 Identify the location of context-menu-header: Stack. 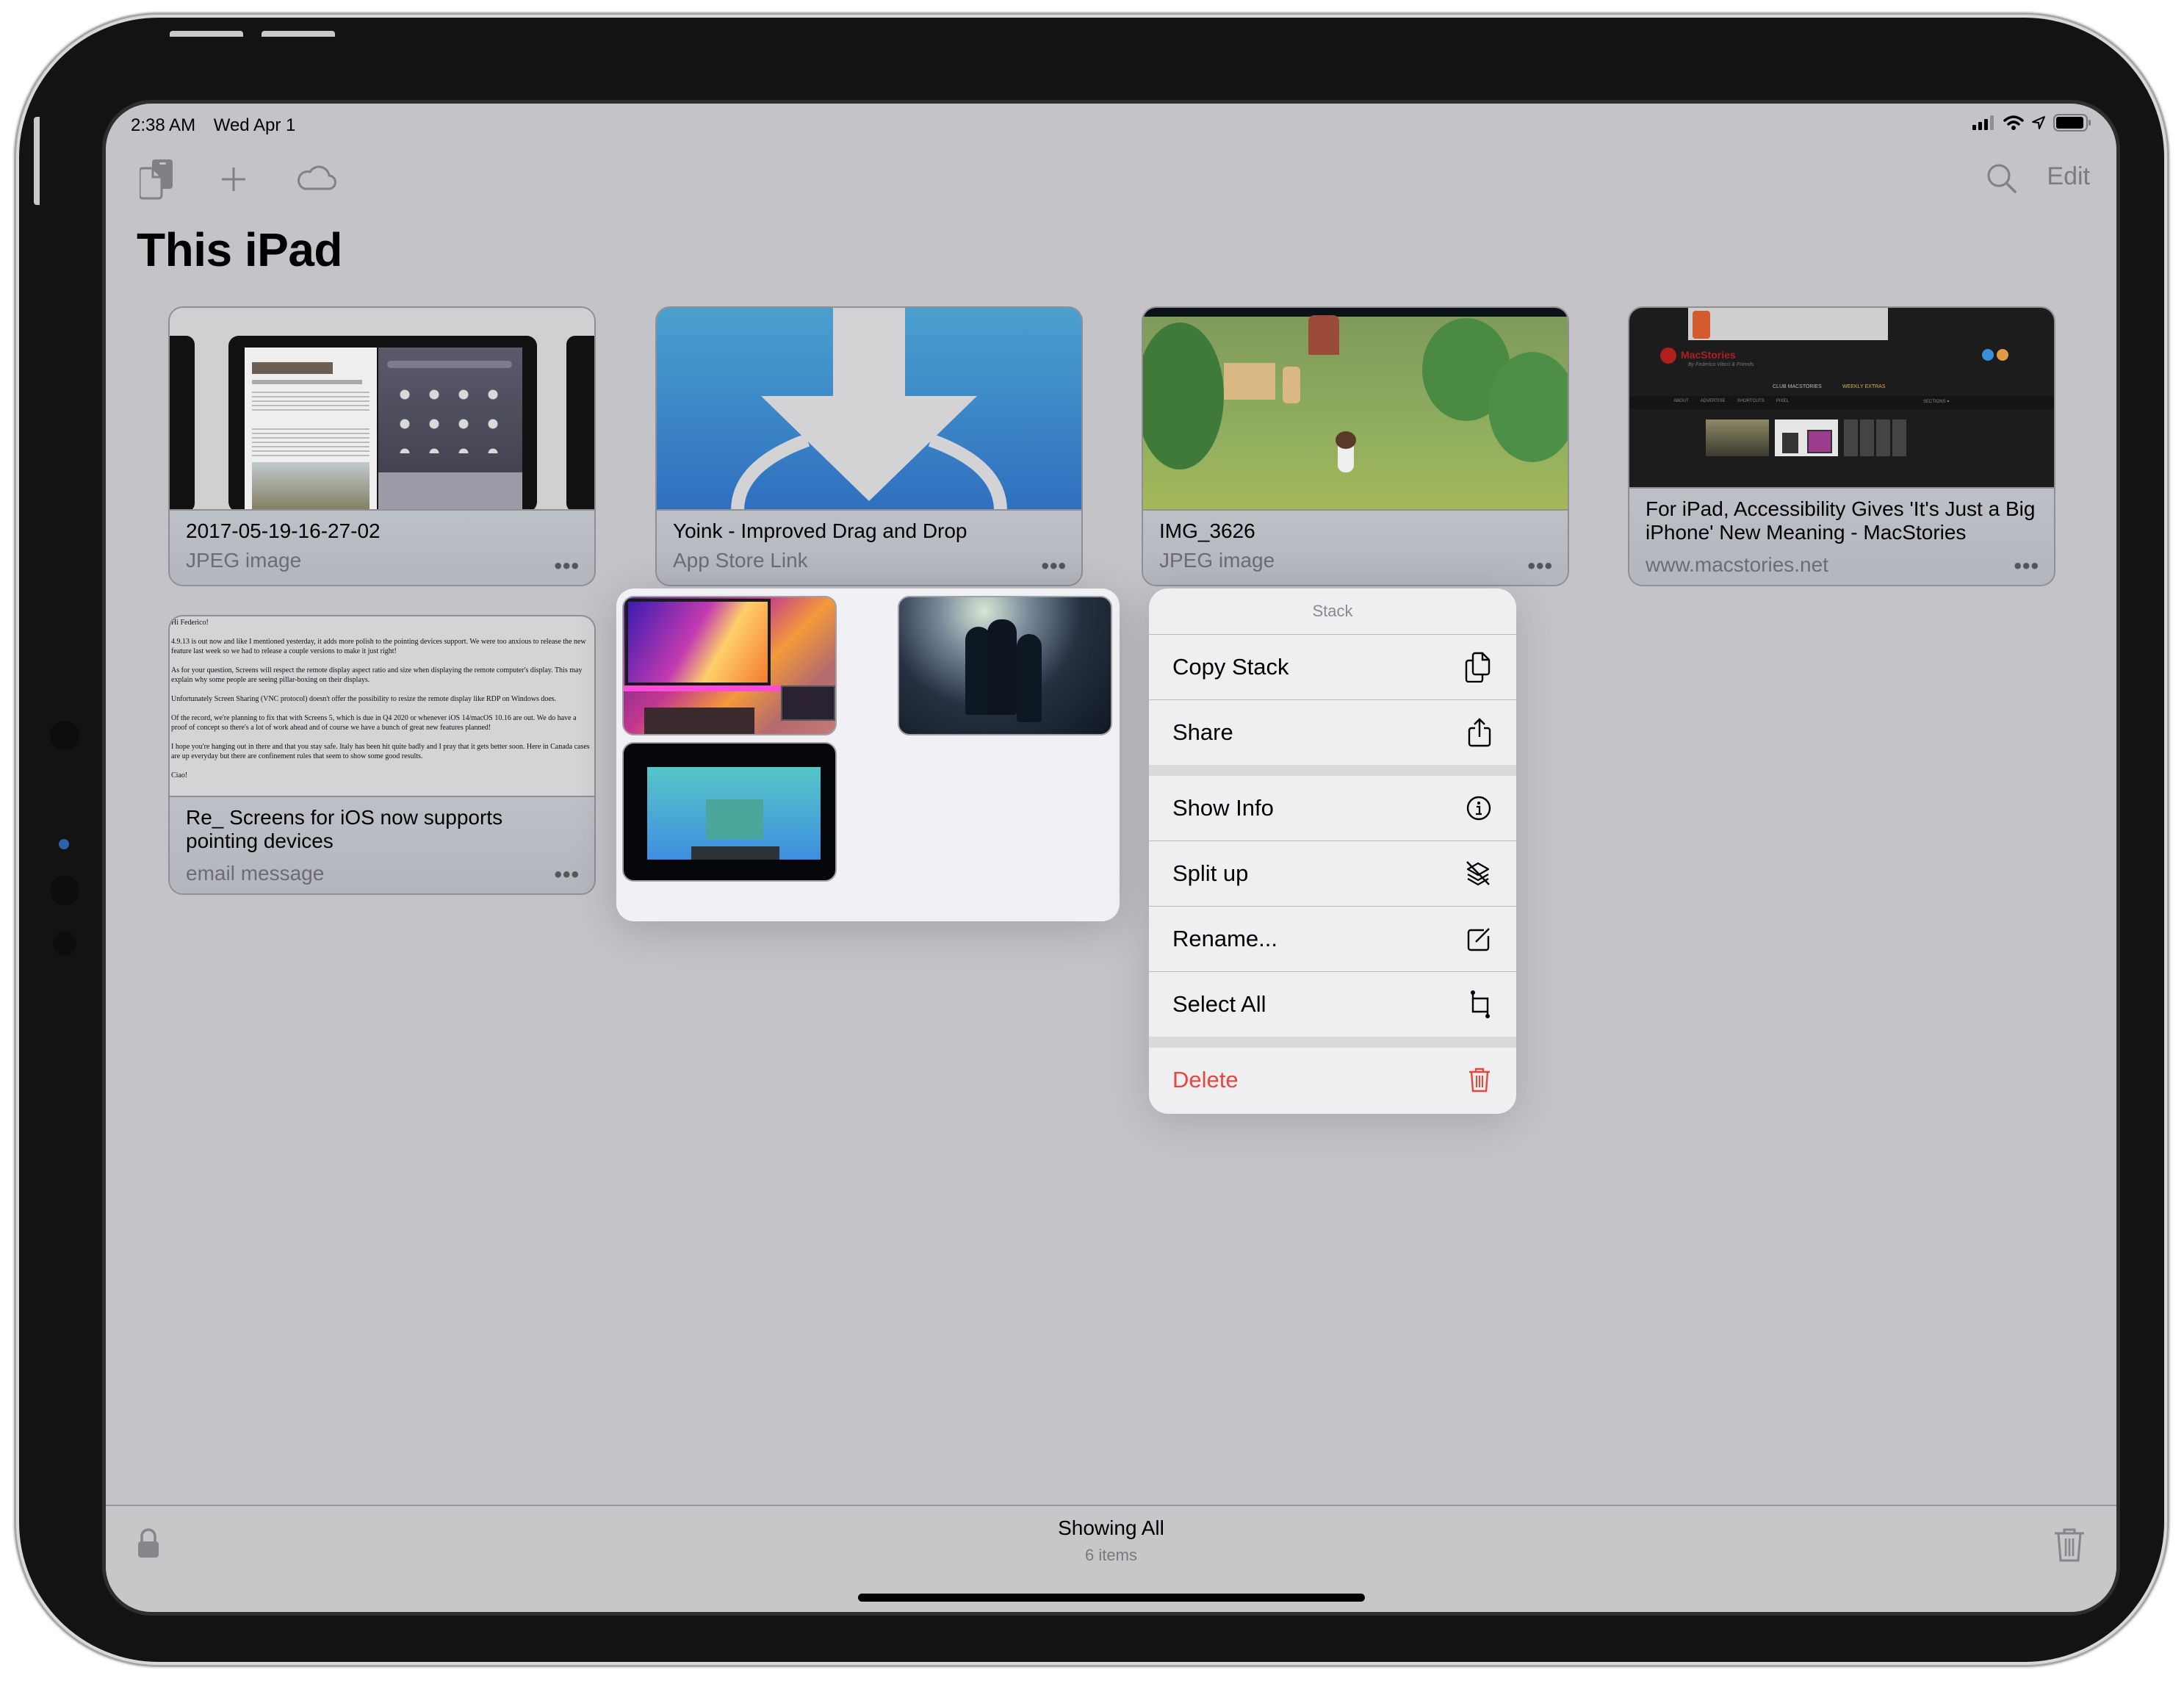
(1332, 611).